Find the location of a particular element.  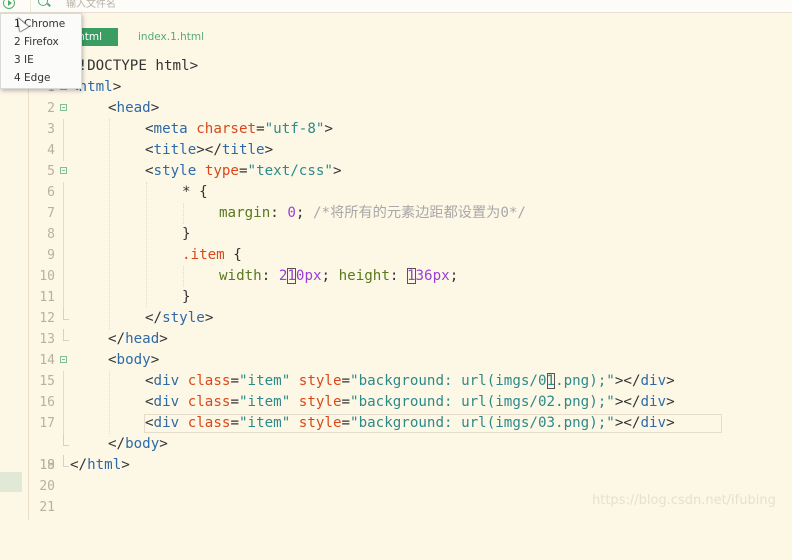

token: meta is located at coordinates (170, 129).